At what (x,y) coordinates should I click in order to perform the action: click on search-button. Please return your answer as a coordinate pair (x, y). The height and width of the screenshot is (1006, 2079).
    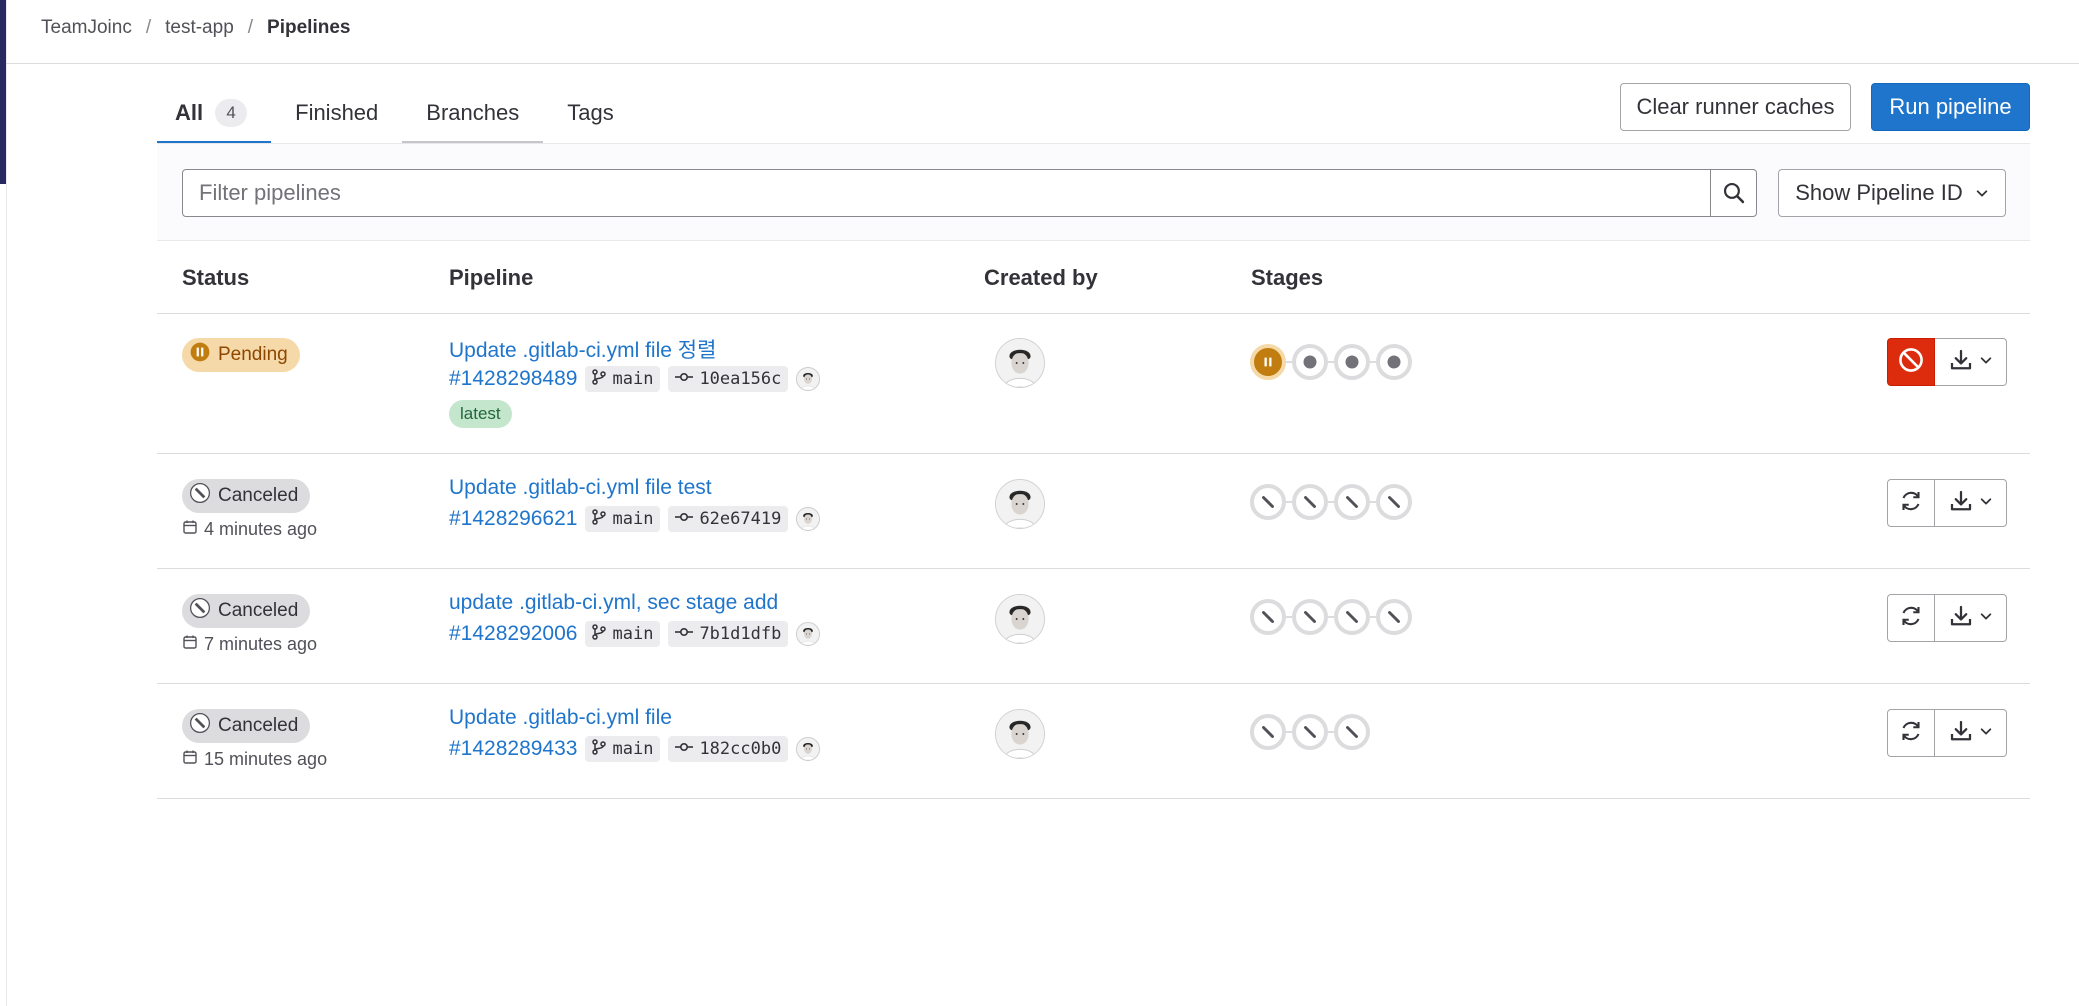
    Looking at the image, I should click on (1733, 193).